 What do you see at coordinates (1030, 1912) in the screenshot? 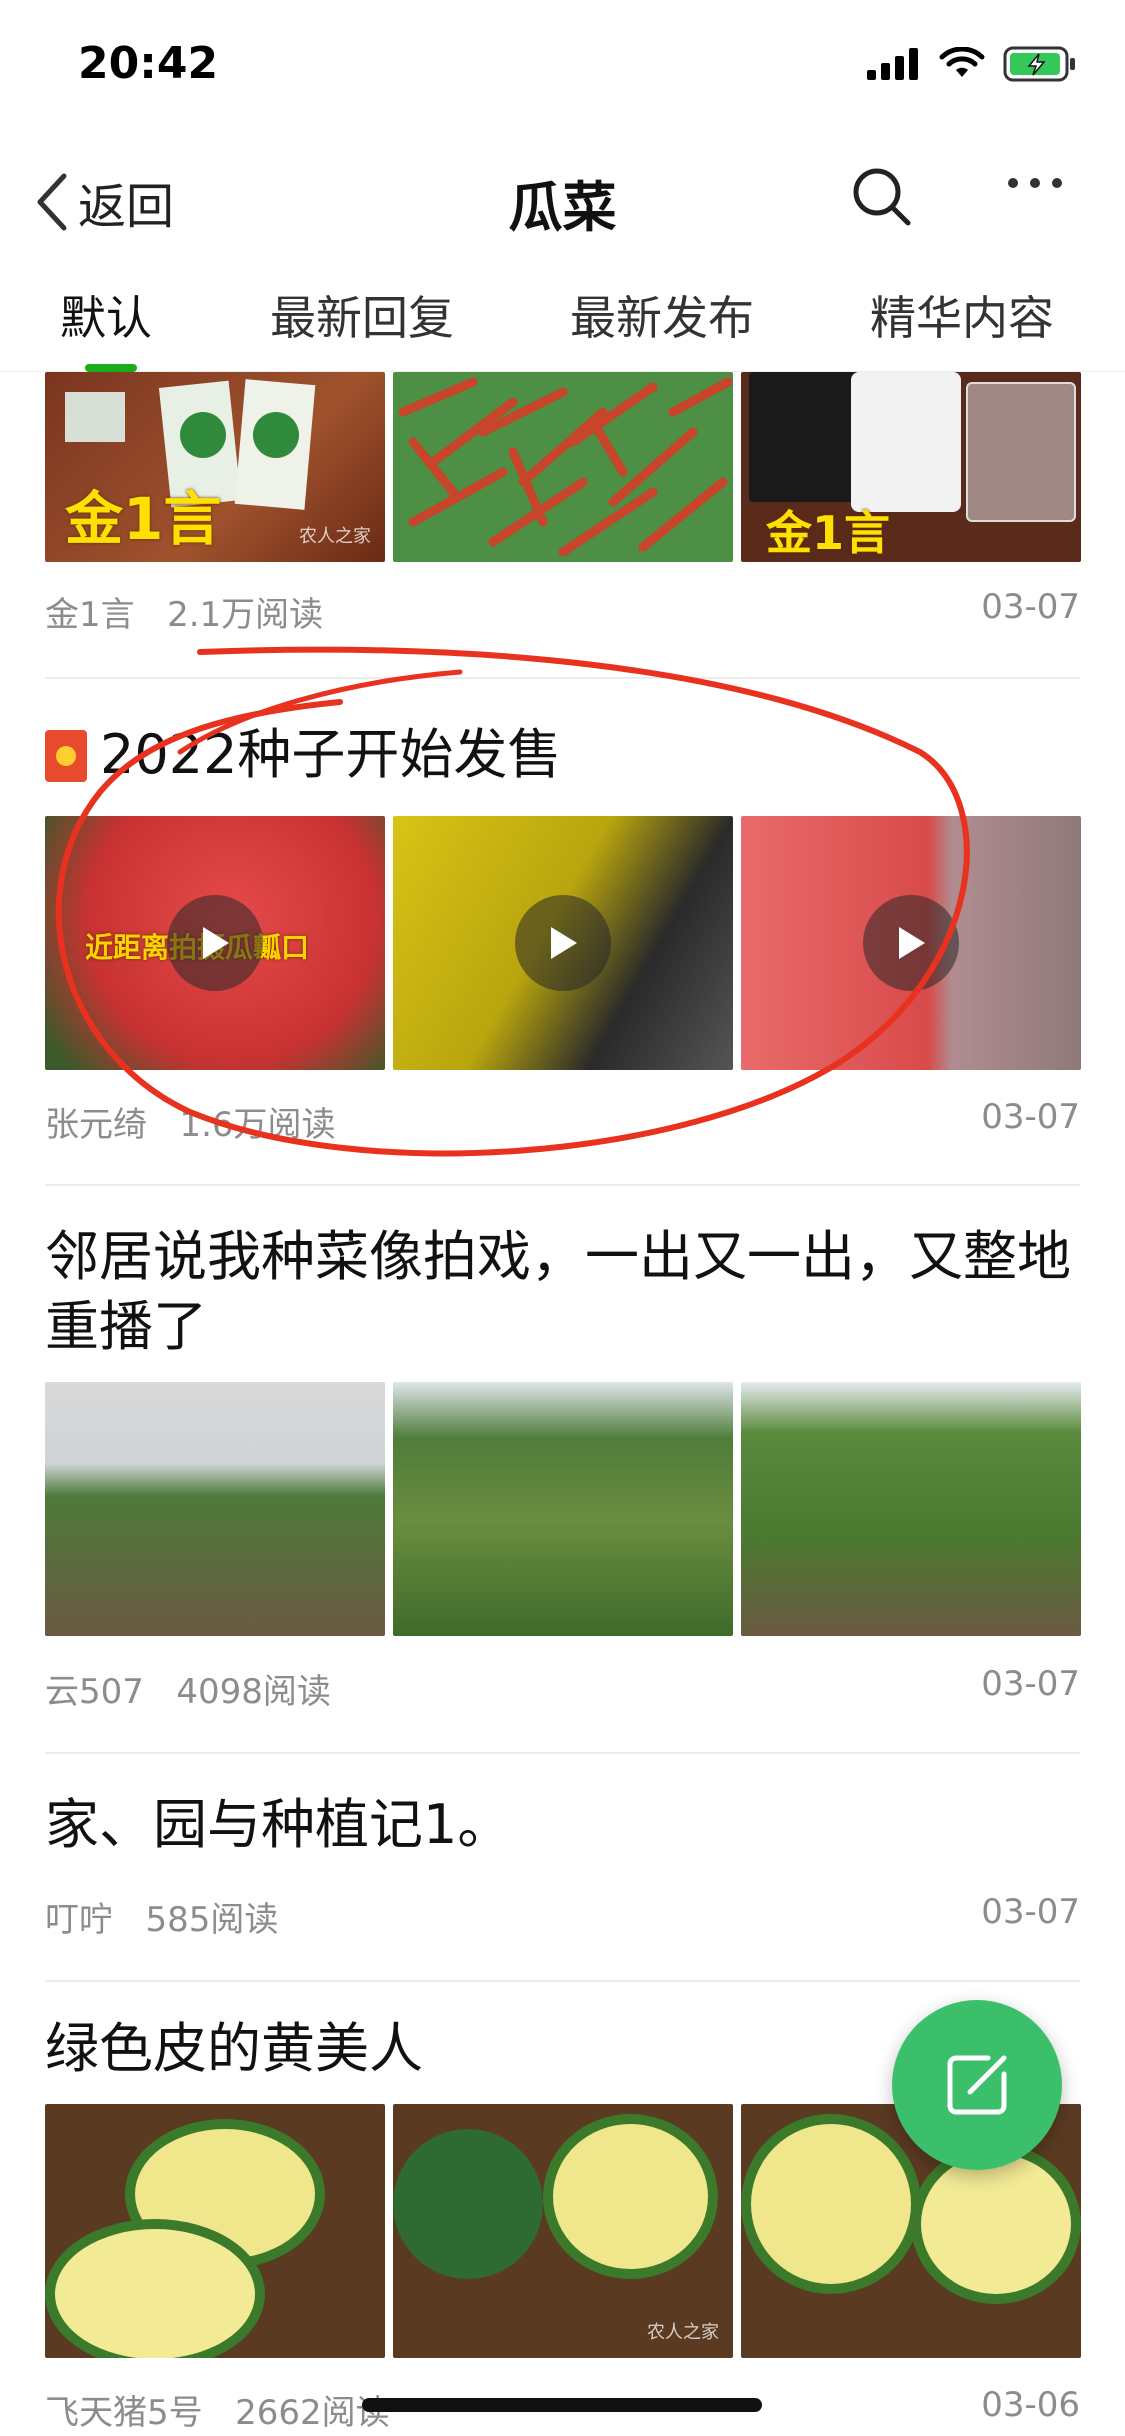
I see `post-4-date: 03-07` at bounding box center [1030, 1912].